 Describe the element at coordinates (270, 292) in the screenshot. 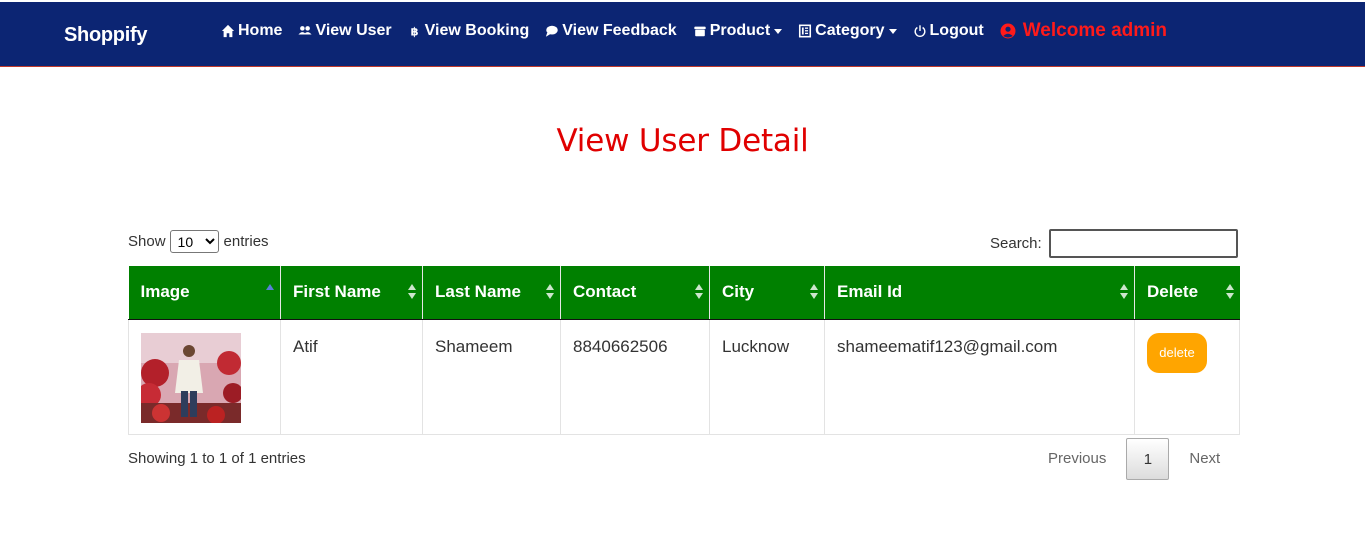

I see `sort-ascending-icon` at that location.